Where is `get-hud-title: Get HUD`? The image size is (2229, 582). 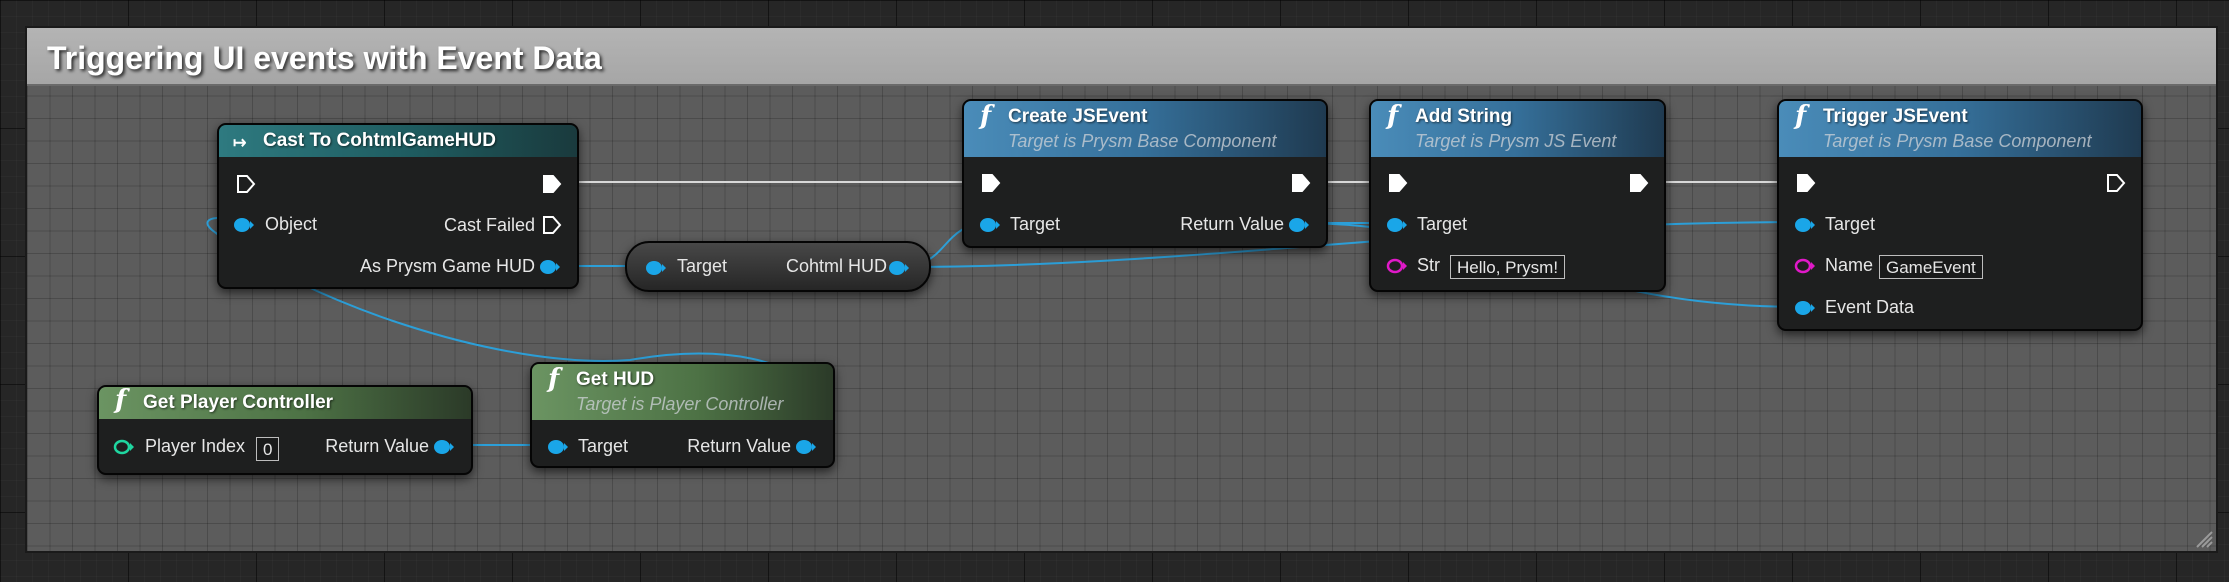 get-hud-title: Get HUD is located at coordinates (615, 379).